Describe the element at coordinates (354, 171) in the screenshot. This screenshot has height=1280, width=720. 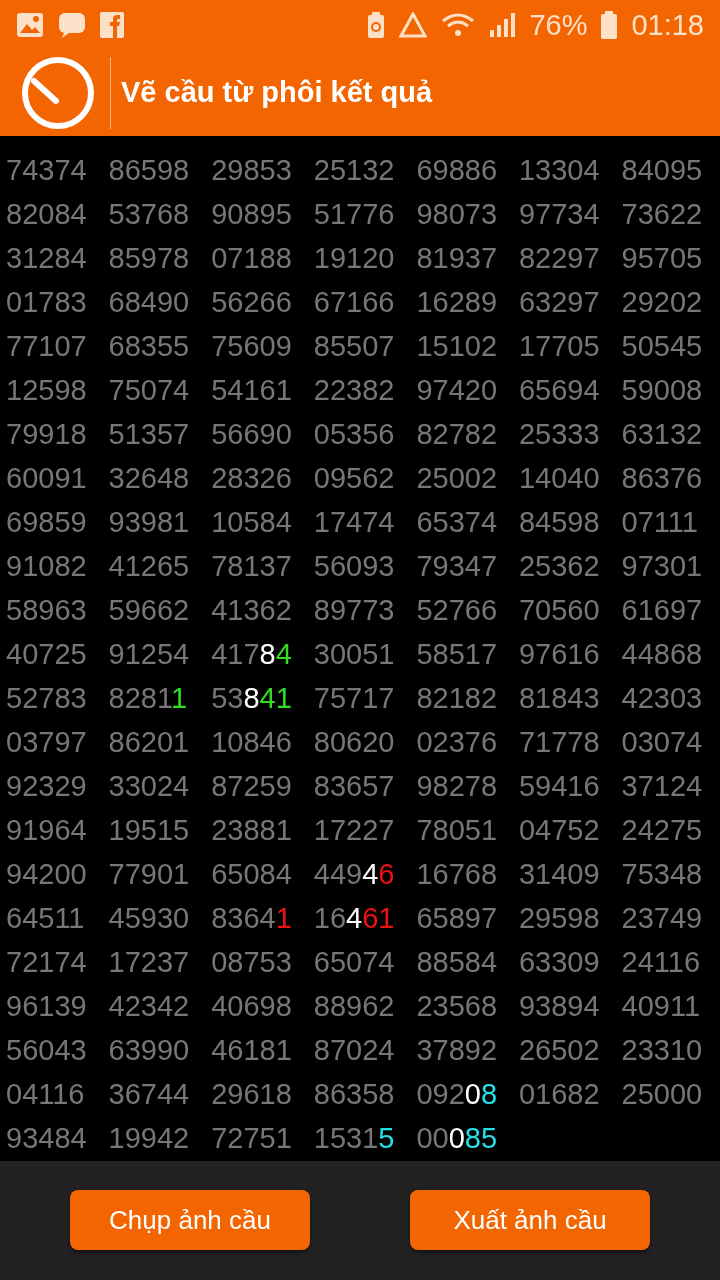
I see `number-cell-text: 25132` at that location.